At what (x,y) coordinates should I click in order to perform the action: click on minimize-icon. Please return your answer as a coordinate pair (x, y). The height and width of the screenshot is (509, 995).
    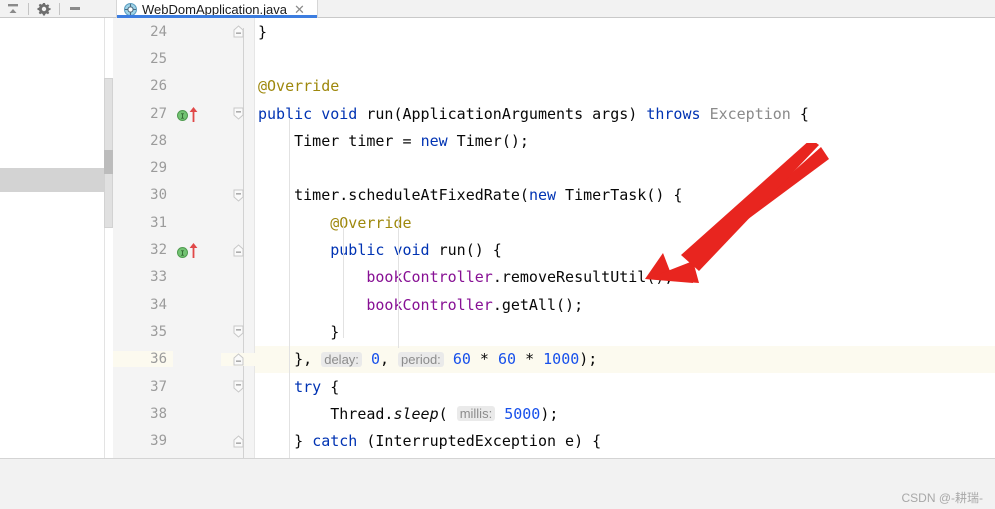
    Looking at the image, I should click on (75, 9).